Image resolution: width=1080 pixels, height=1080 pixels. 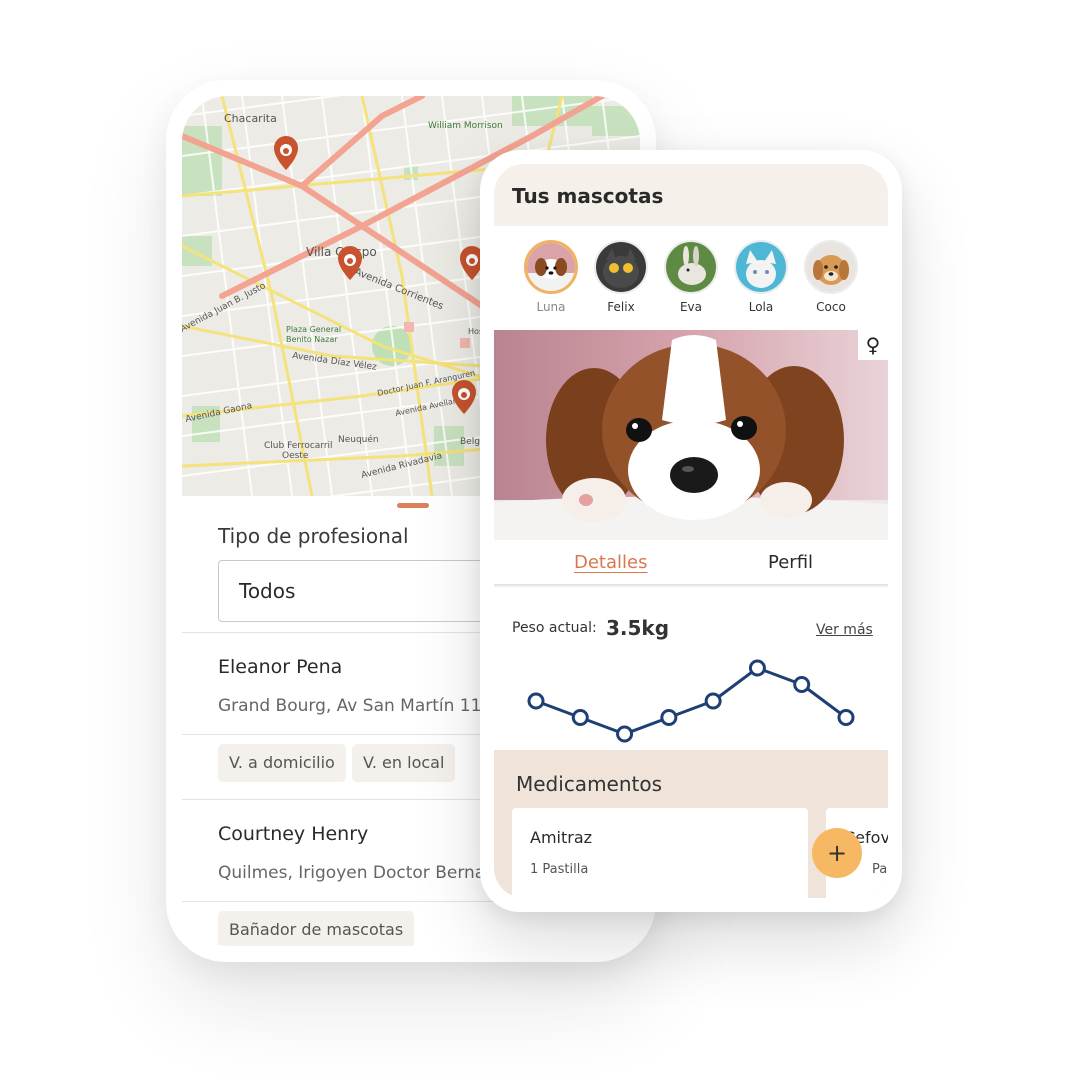 I want to click on add-medication-button: +, so click(x=837, y=853).